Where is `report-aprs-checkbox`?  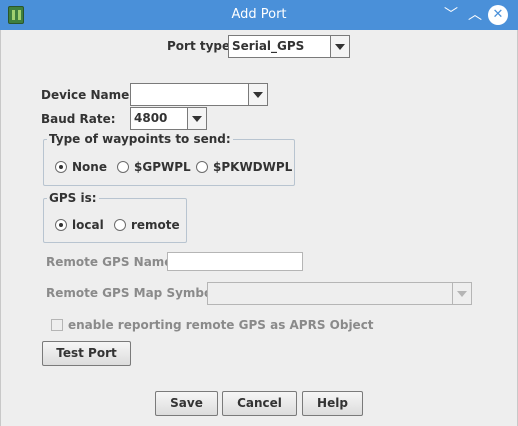 report-aprs-checkbox is located at coordinates (57, 325).